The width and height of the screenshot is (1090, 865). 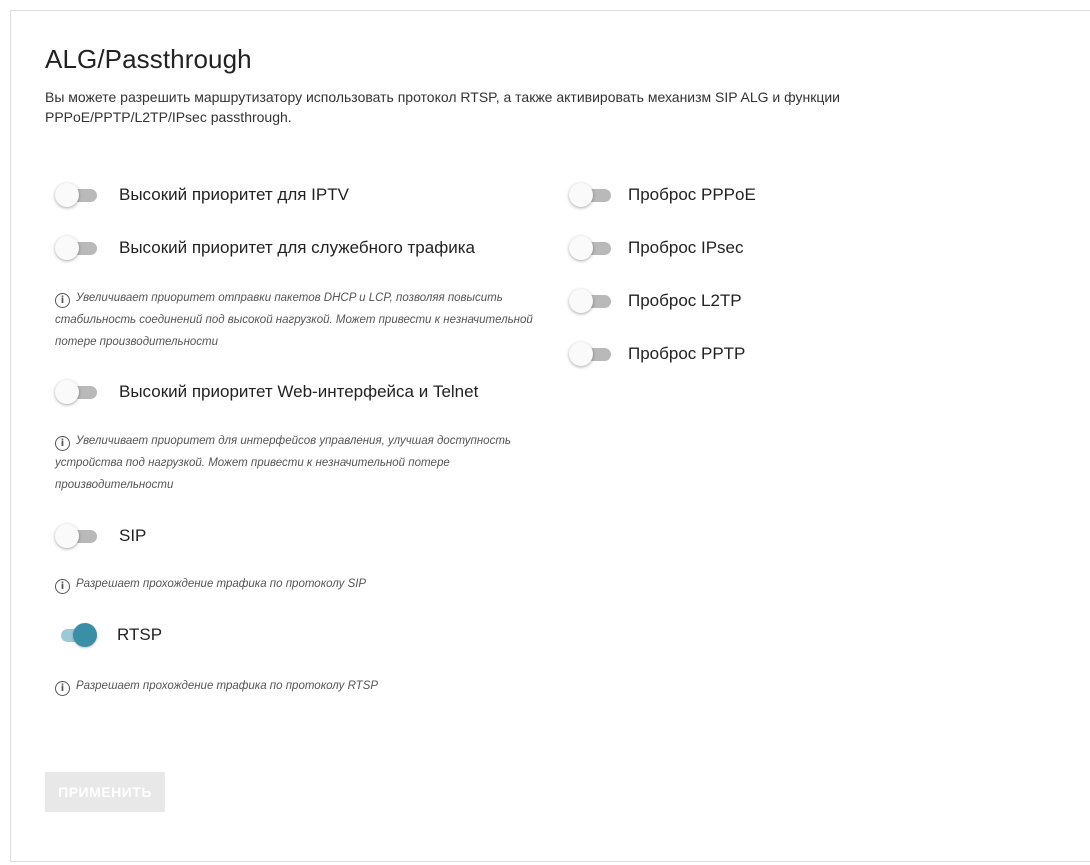 I want to click on pptp-passthrough-label: Проброс PPTP, so click(x=687, y=353).